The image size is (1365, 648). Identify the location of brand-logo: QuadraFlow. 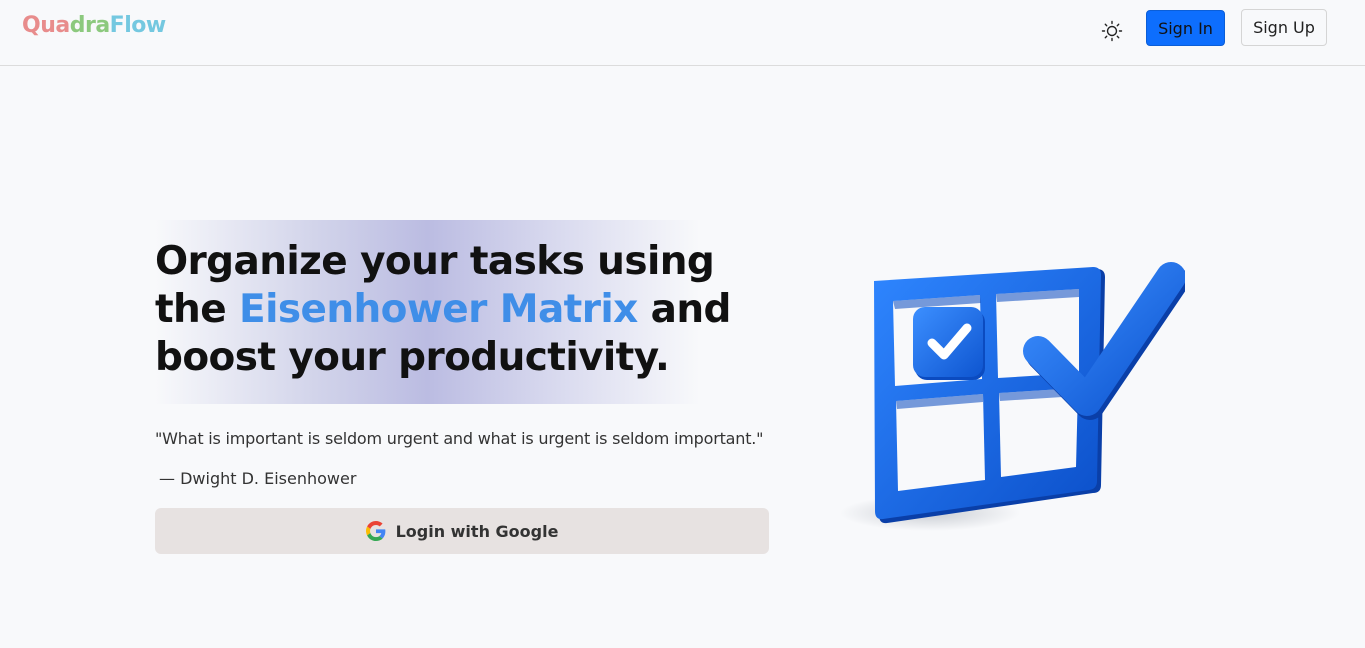
(94, 25).